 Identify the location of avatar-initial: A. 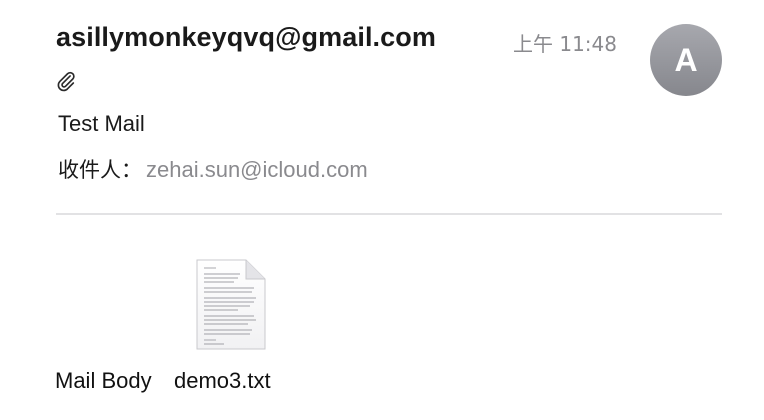
(686, 59).